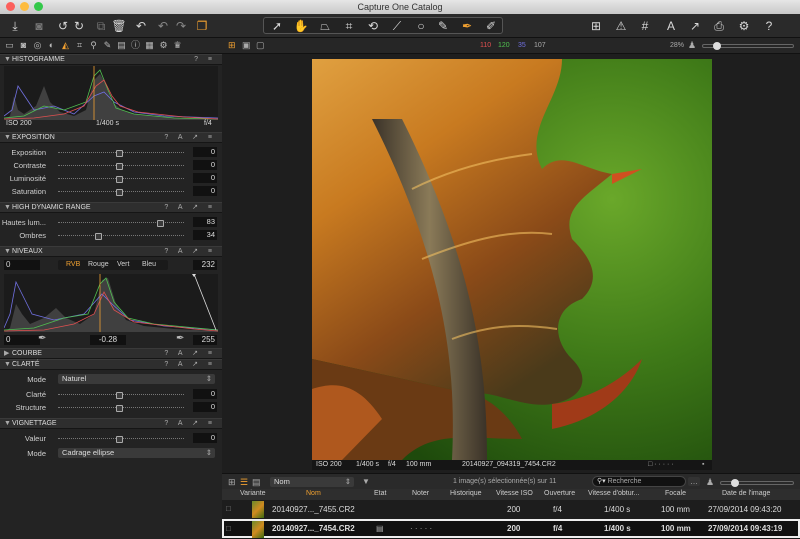 This screenshot has width=800, height=539. What do you see at coordinates (514, 493) in the screenshot?
I see `column-vitesse-iso: Vitesse ISO` at bounding box center [514, 493].